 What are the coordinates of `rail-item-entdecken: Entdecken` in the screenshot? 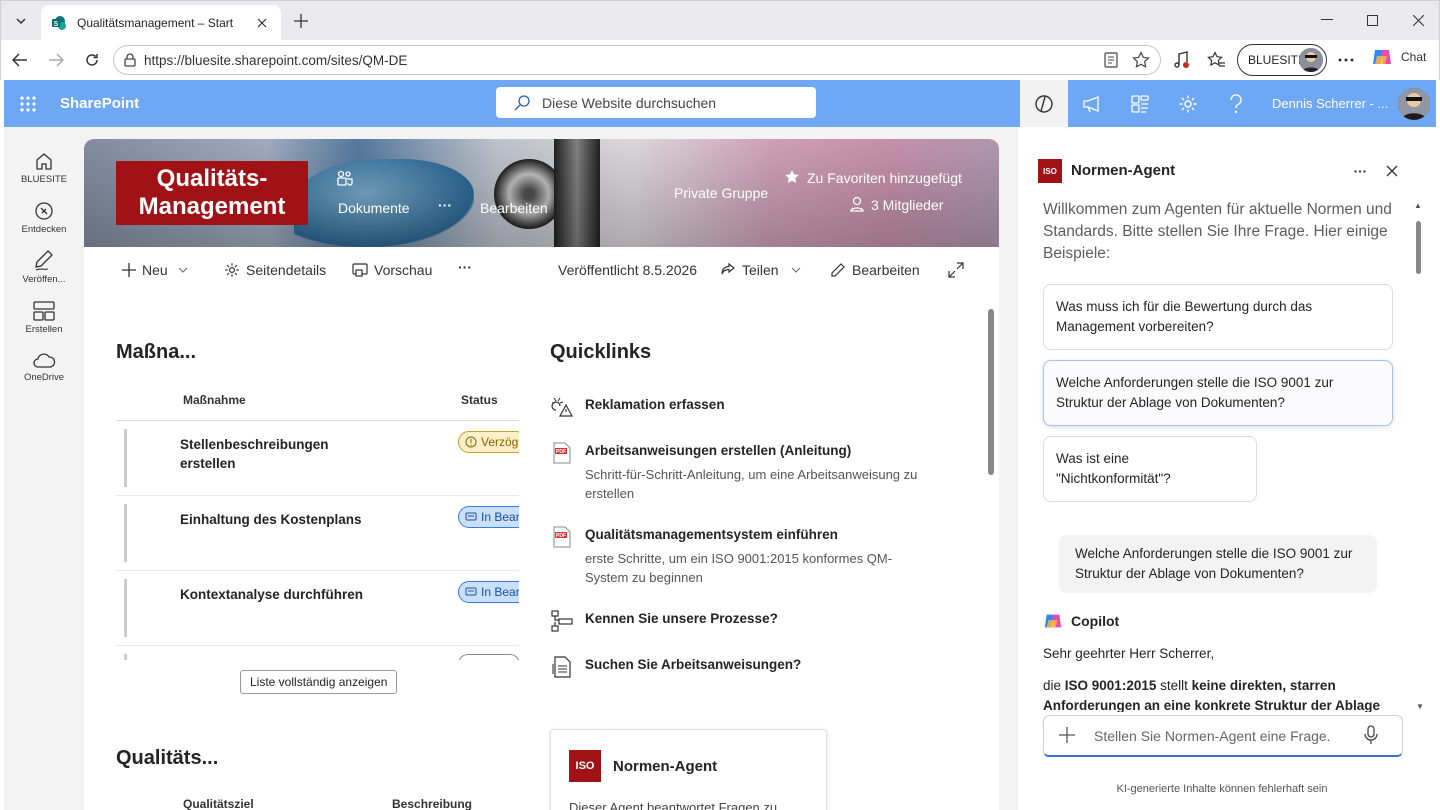 It's located at (44, 218).